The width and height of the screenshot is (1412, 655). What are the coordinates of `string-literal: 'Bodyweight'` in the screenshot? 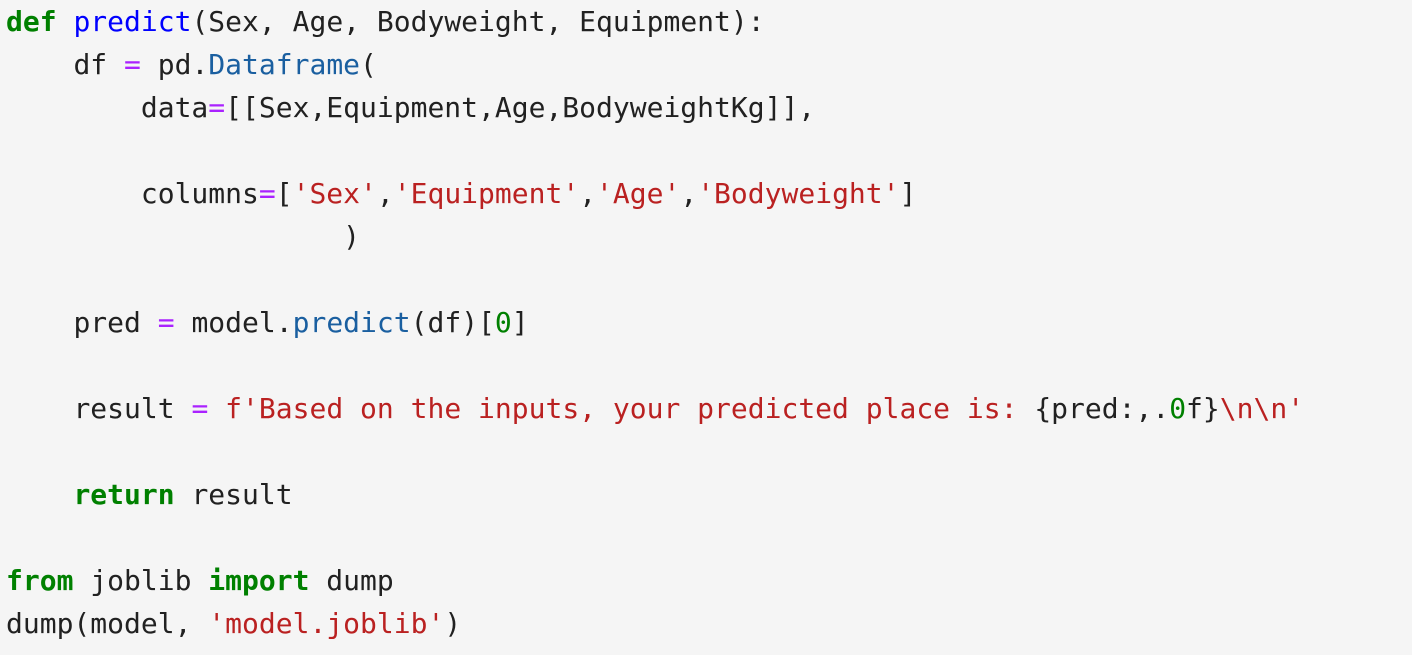 It's located at (798, 193).